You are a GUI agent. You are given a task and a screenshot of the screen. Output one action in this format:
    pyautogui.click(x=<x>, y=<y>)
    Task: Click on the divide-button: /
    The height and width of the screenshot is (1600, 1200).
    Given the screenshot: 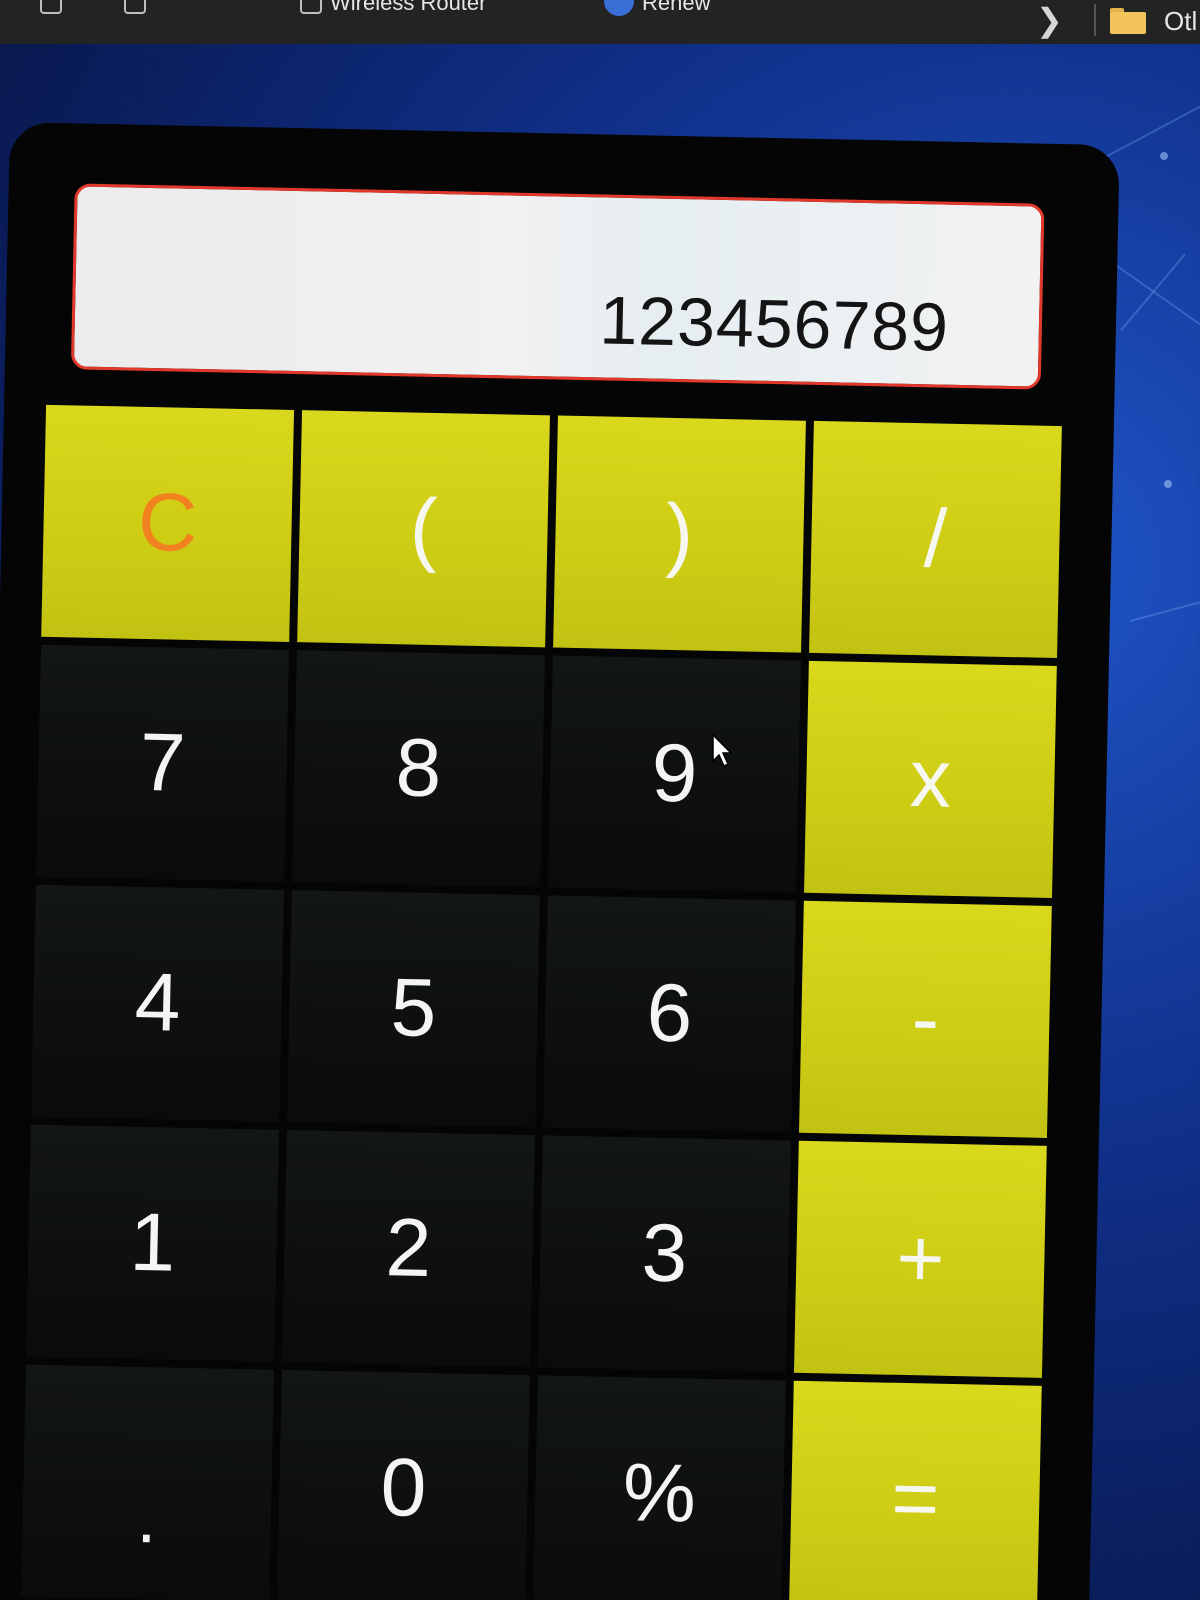 What is the action you would take?
    pyautogui.click(x=935, y=539)
    